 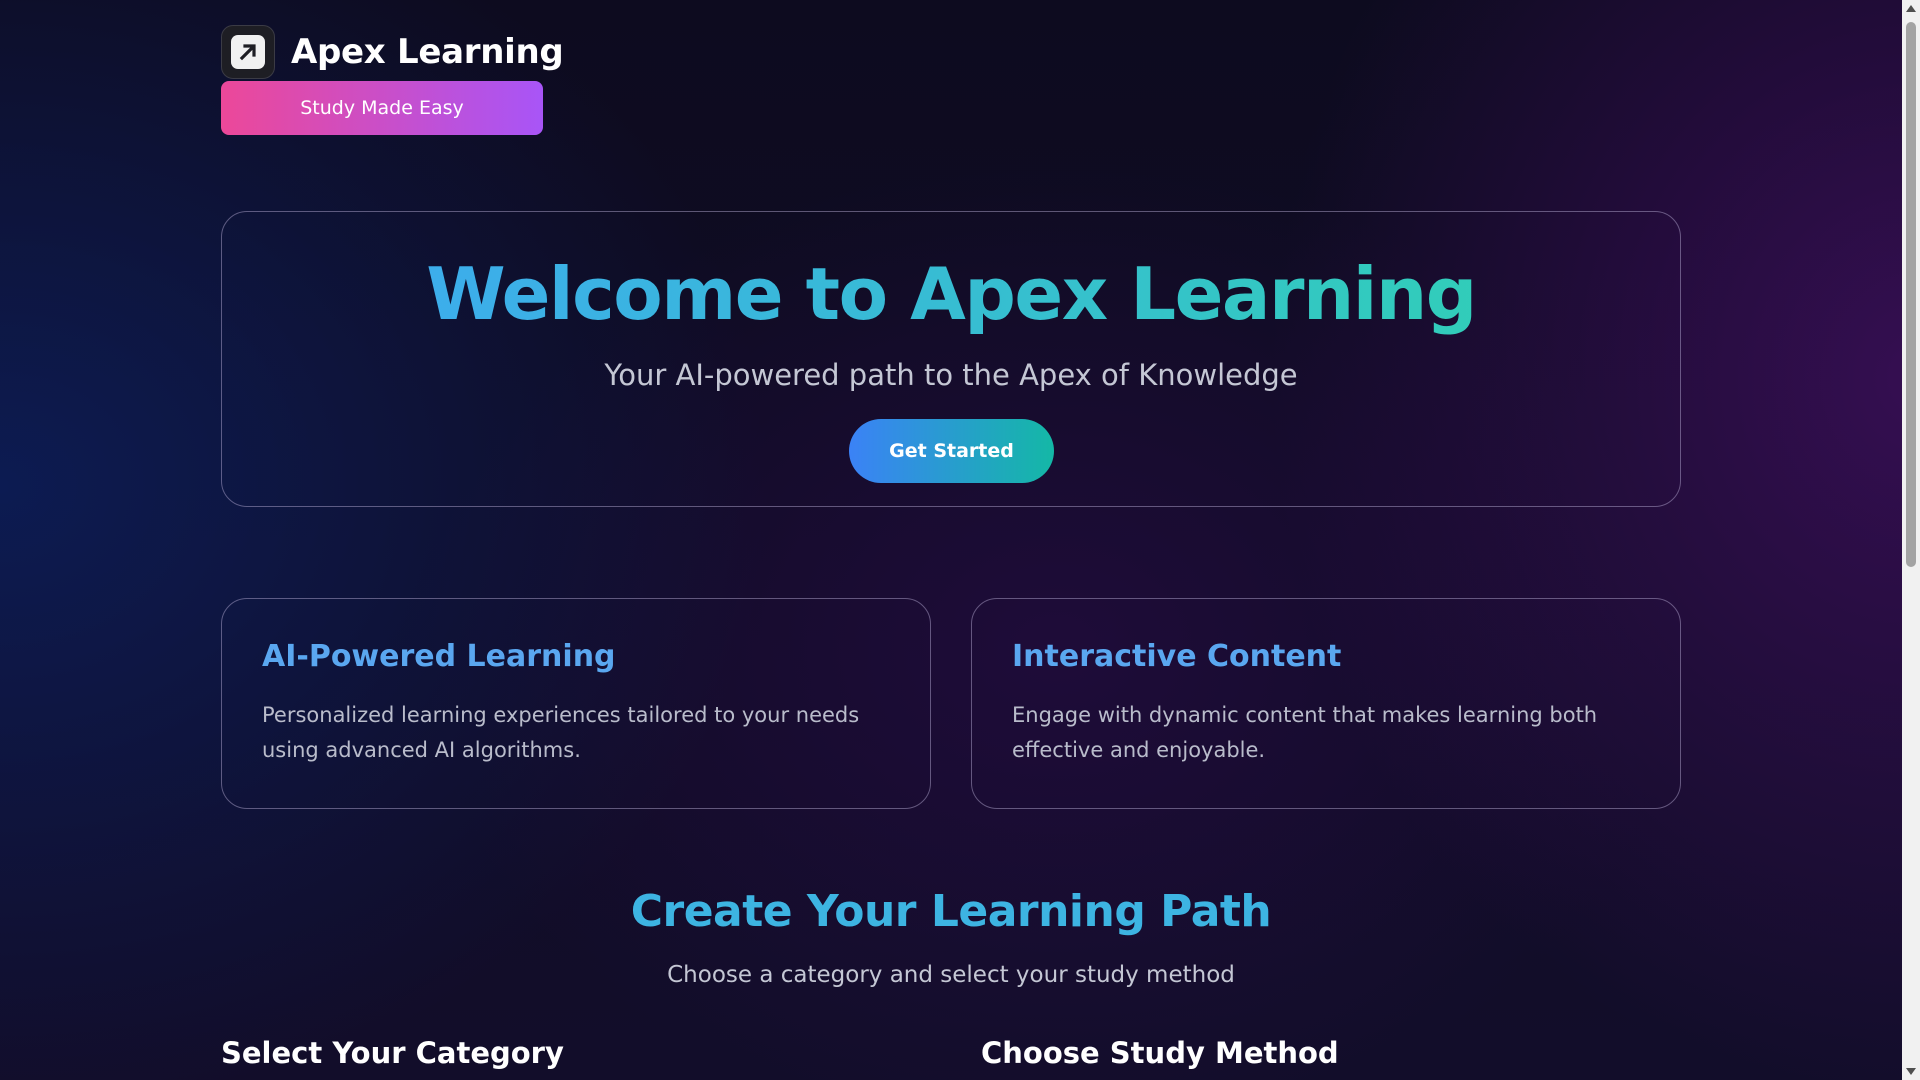 What do you see at coordinates (951, 911) in the screenshot?
I see `learning-path-title: Create Your Learning Path` at bounding box center [951, 911].